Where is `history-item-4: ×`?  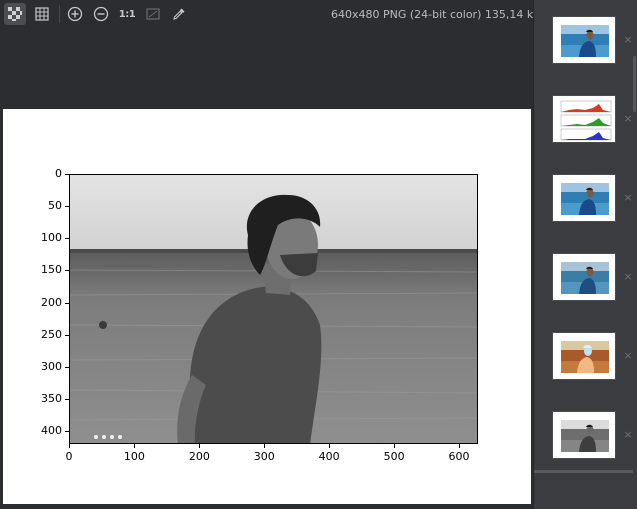
history-item-4: × is located at coordinates (585, 281).